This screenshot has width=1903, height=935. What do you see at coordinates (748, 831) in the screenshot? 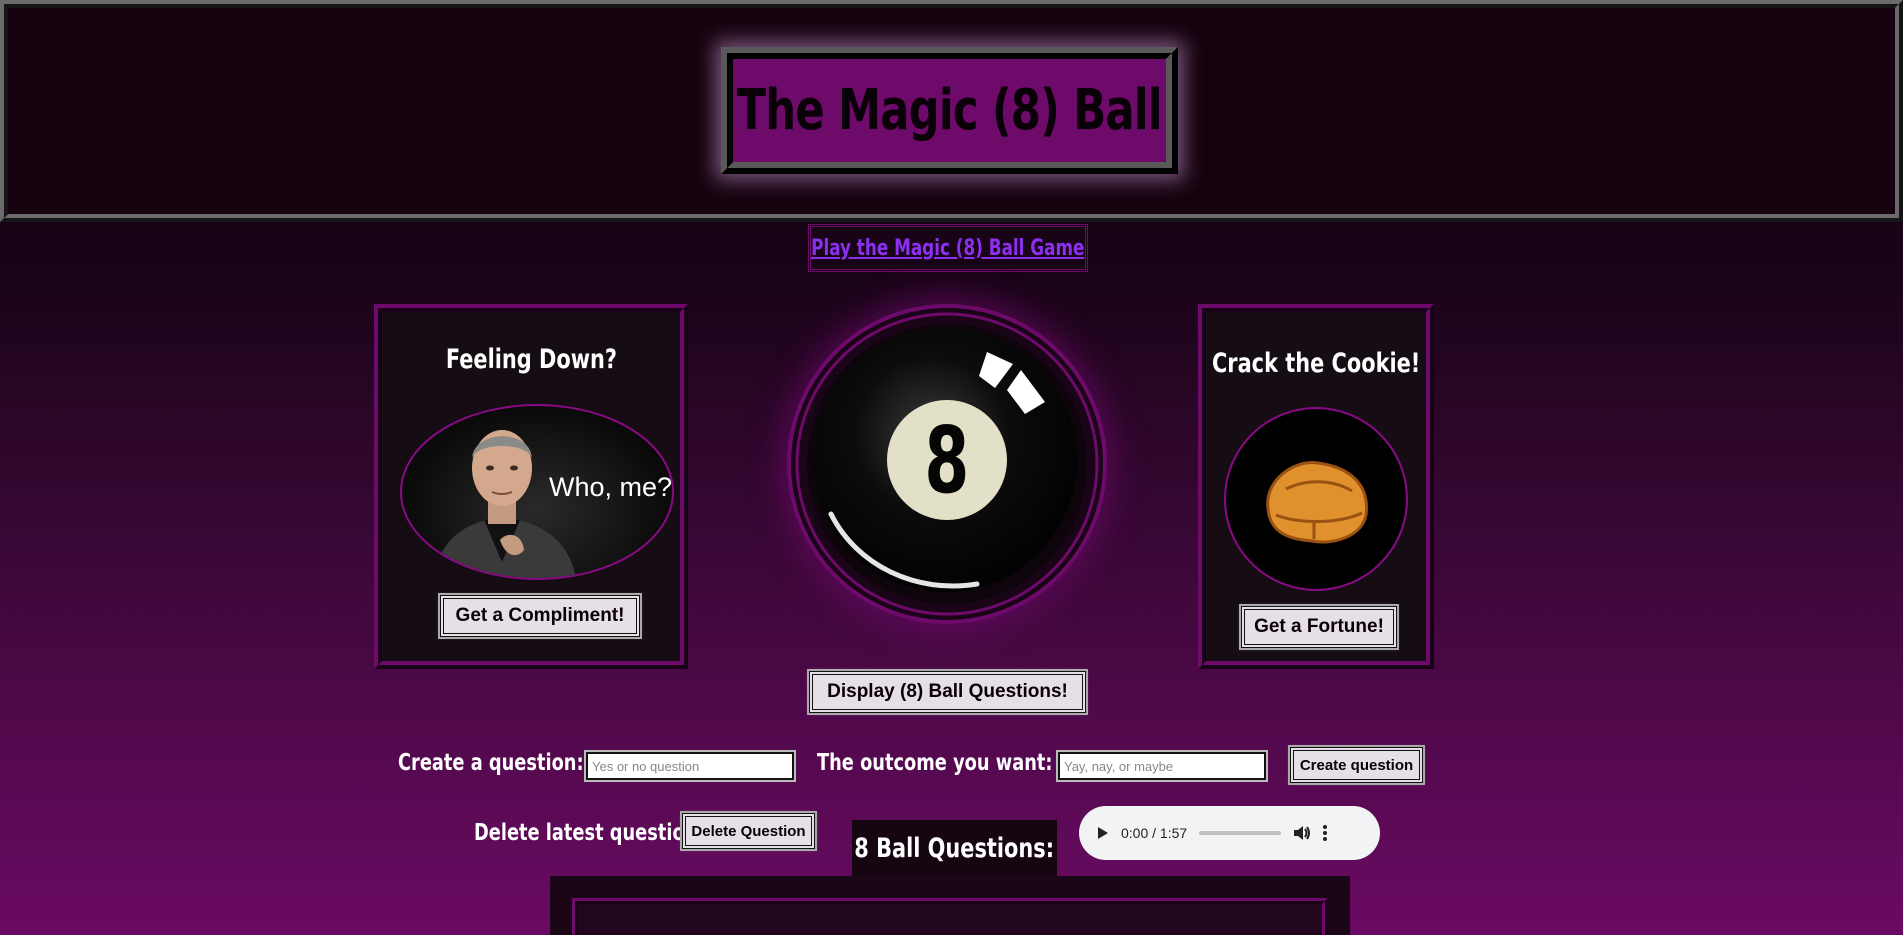
I see `delete-question-button: Delete Question` at bounding box center [748, 831].